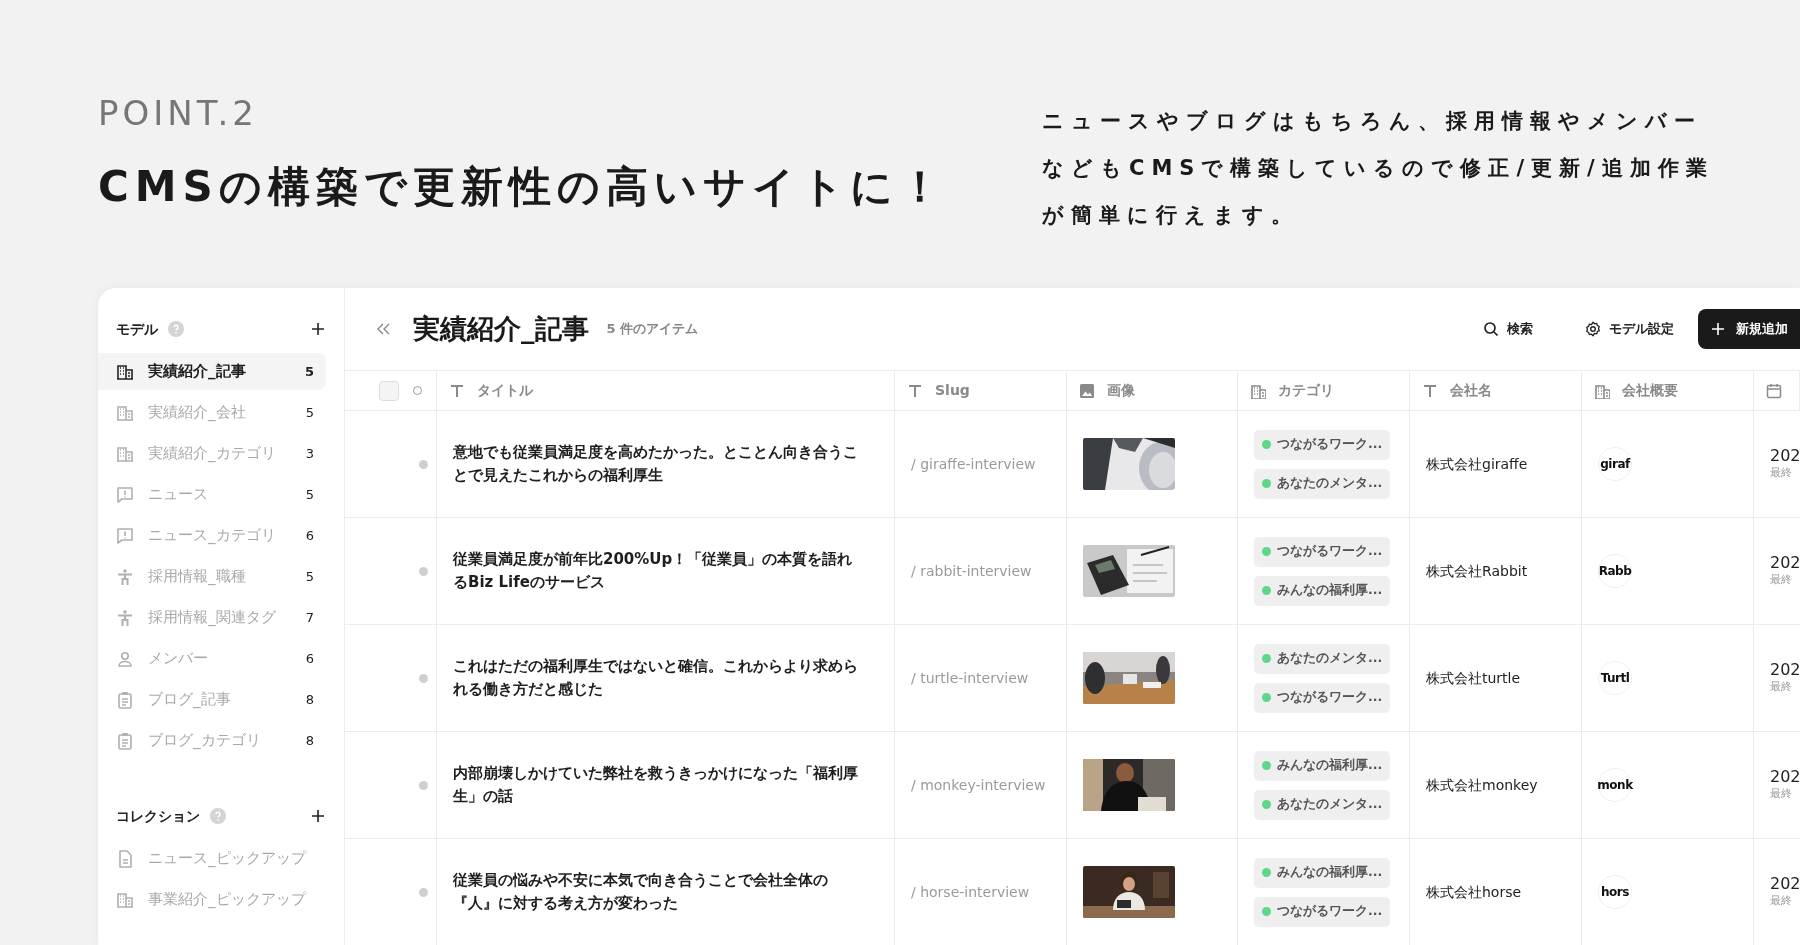  I want to click on plus-icon, so click(1718, 329).